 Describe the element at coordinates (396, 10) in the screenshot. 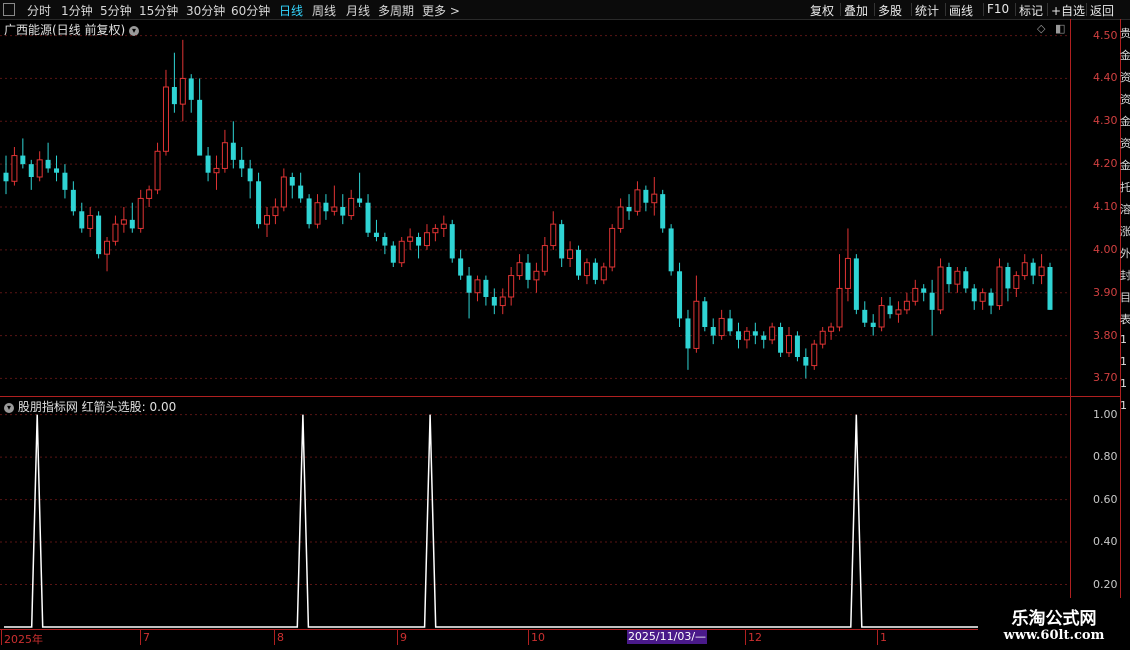

I see `period-tab: 多周期` at that location.